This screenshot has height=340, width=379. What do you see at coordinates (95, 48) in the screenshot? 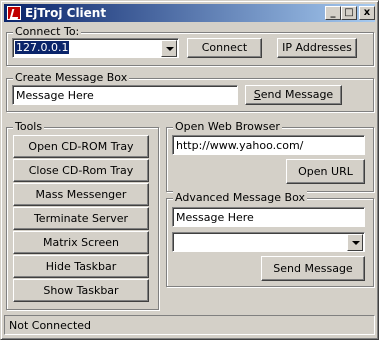
I see `ip-combobox: 127.0.0.1` at bounding box center [95, 48].